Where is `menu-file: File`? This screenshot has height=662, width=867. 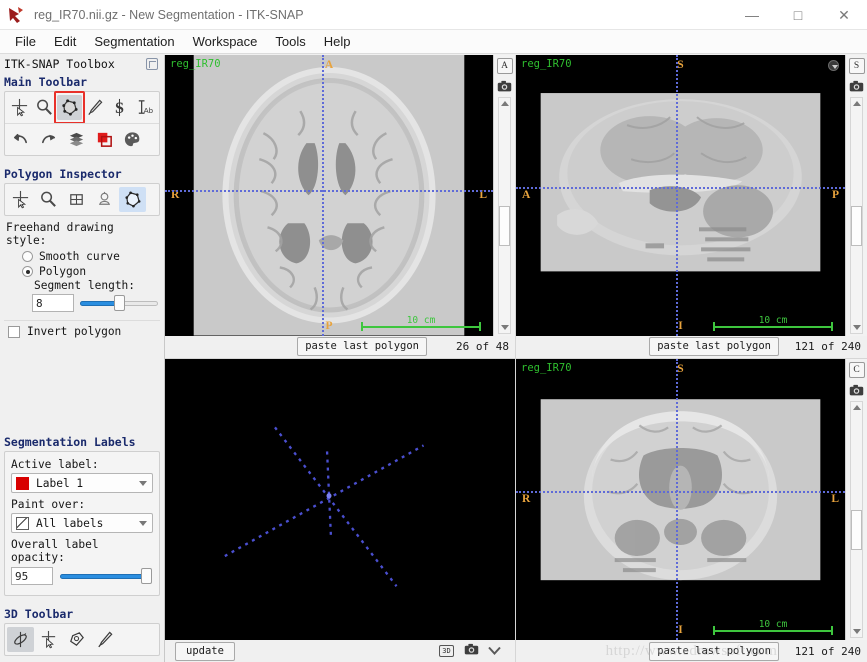 menu-file: File is located at coordinates (25, 41).